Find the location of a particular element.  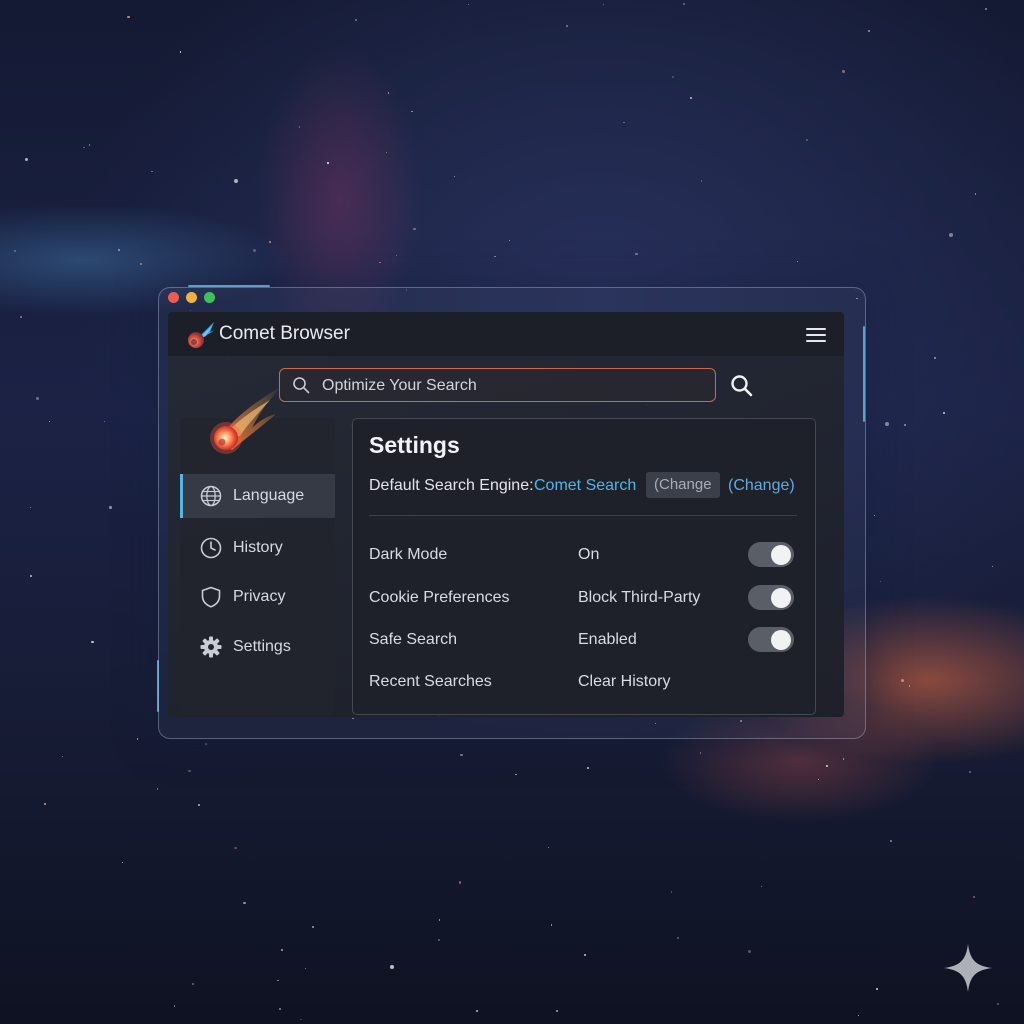

dark-mode-label: Dark Mode is located at coordinates (408, 554).